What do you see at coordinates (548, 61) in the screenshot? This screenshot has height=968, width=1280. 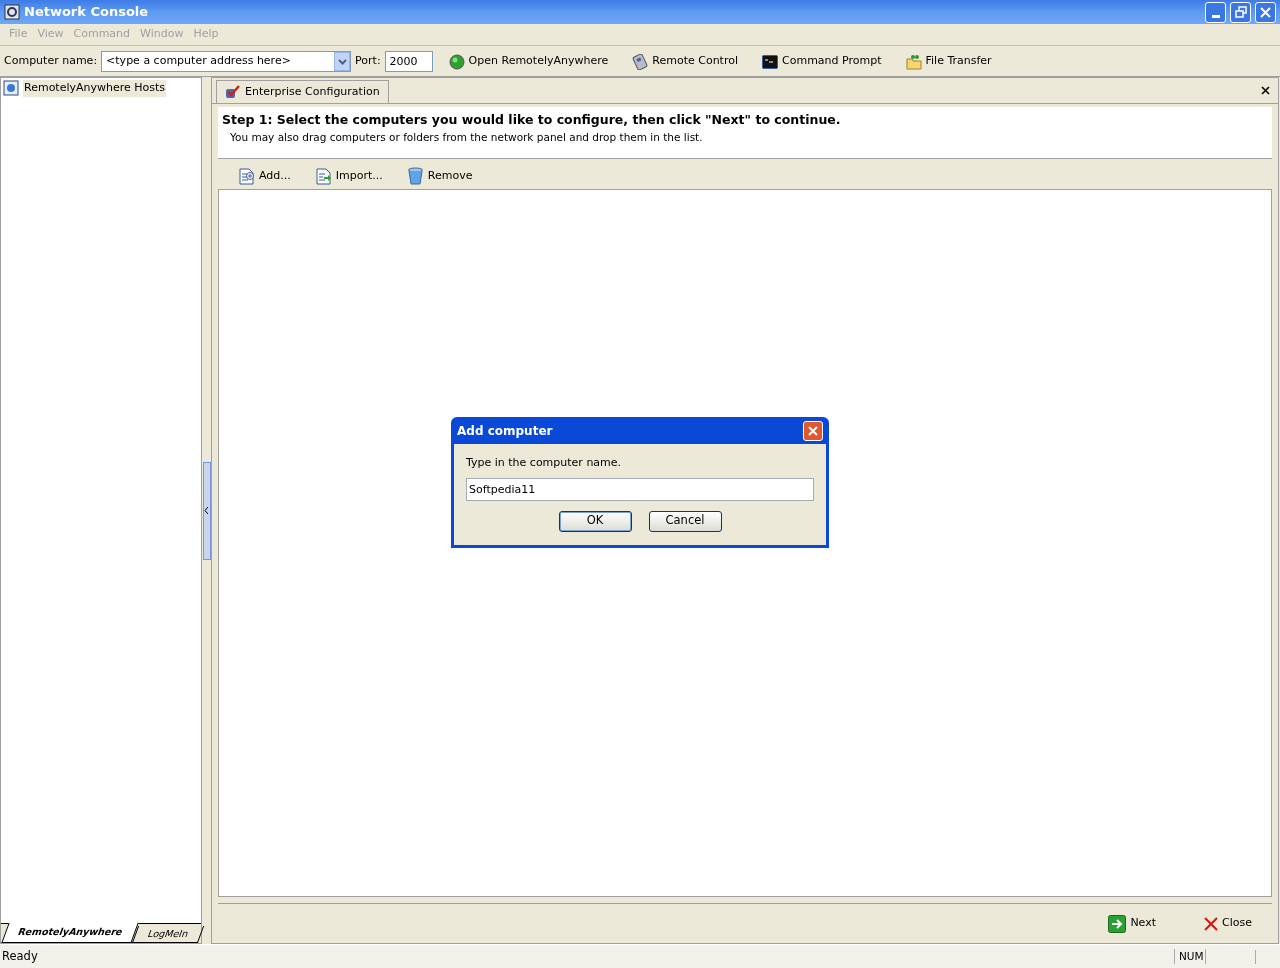 I see `toolbar-button: Open RemotelyAnywhere` at bounding box center [548, 61].